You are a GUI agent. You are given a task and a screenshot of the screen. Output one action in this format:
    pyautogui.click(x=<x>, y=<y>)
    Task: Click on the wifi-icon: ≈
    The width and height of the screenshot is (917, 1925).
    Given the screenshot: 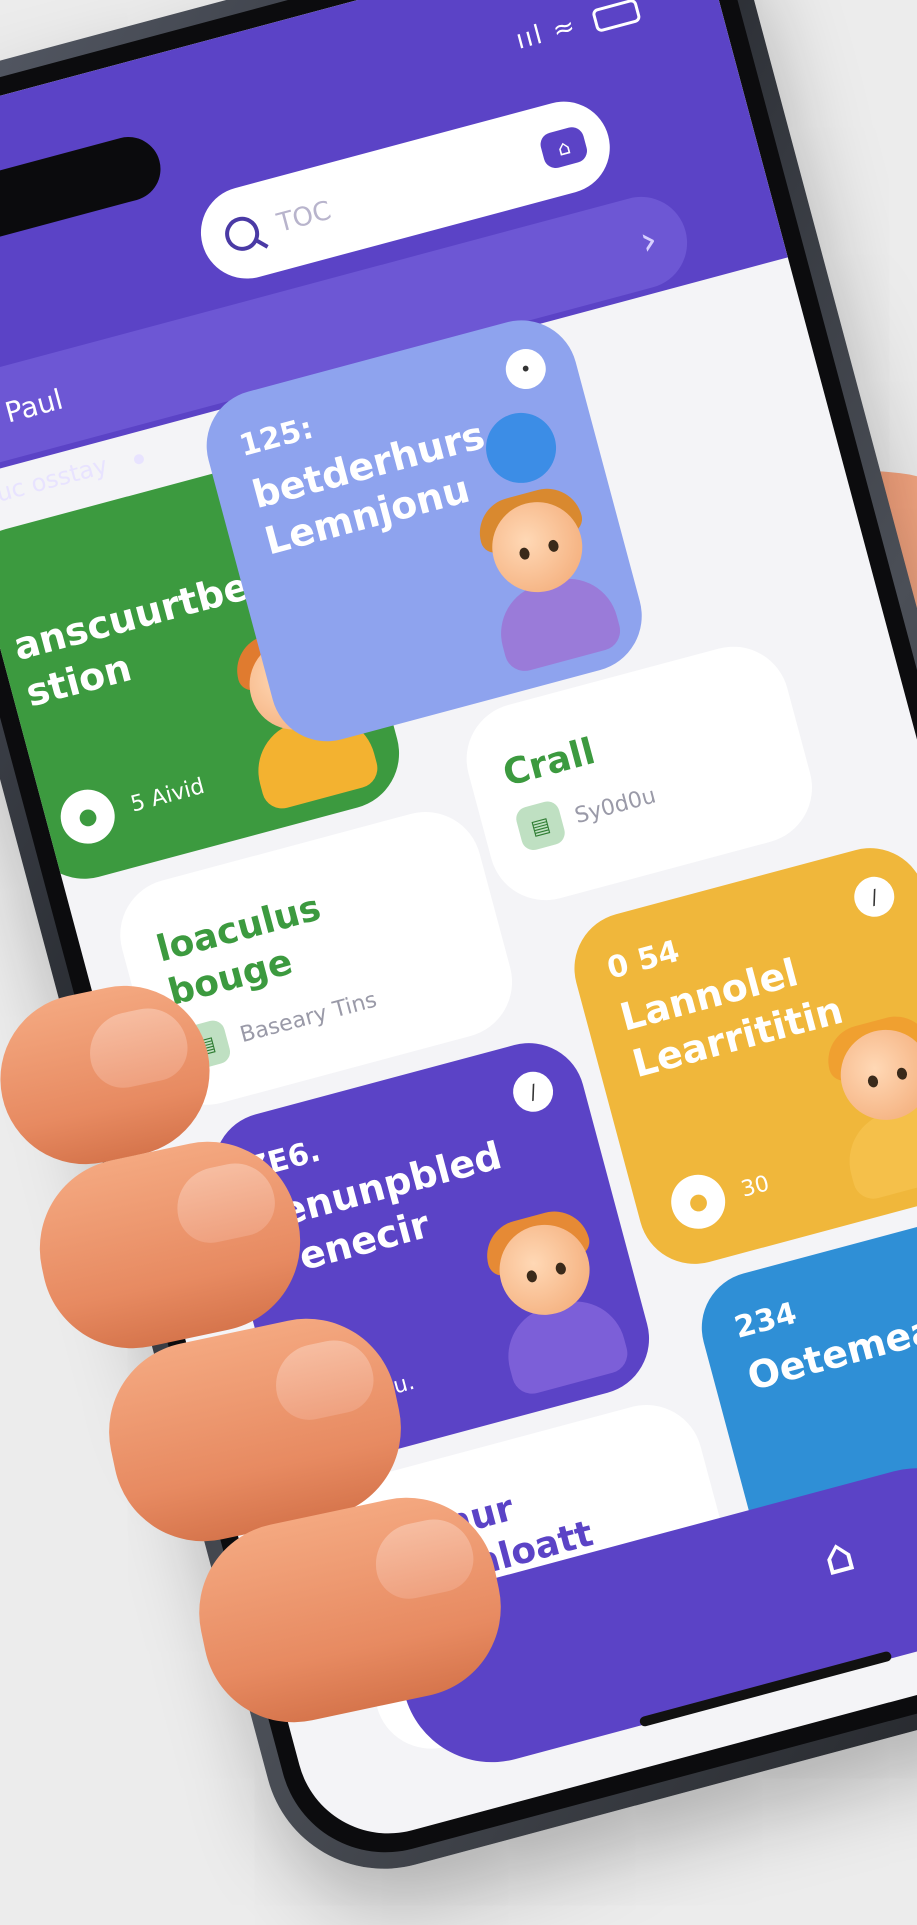 What is the action you would take?
    pyautogui.click(x=565, y=28)
    